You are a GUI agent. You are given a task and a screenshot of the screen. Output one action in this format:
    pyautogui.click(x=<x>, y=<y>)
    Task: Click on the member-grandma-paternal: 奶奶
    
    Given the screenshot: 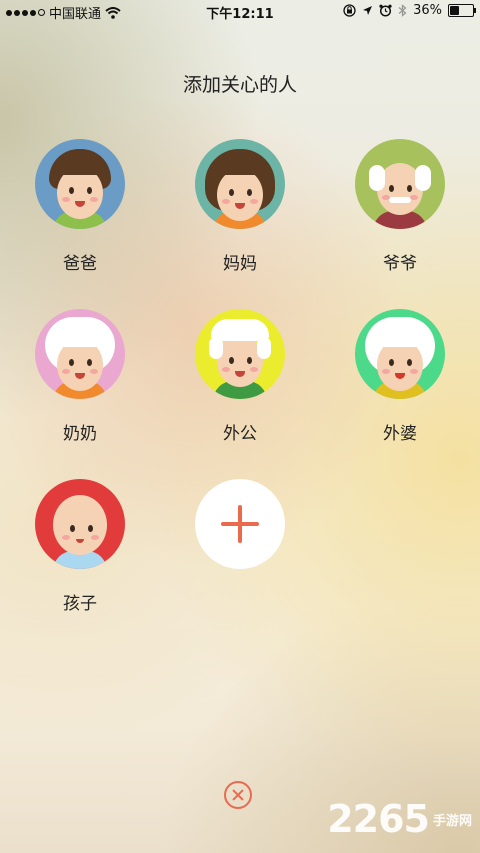 What is the action you would take?
    pyautogui.click(x=80, y=376)
    